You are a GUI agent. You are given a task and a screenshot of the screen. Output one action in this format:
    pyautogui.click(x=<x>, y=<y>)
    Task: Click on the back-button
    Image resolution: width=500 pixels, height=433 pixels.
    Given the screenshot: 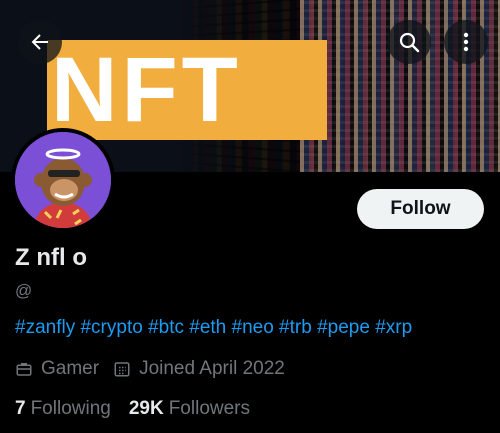 What is the action you would take?
    pyautogui.click(x=40, y=42)
    